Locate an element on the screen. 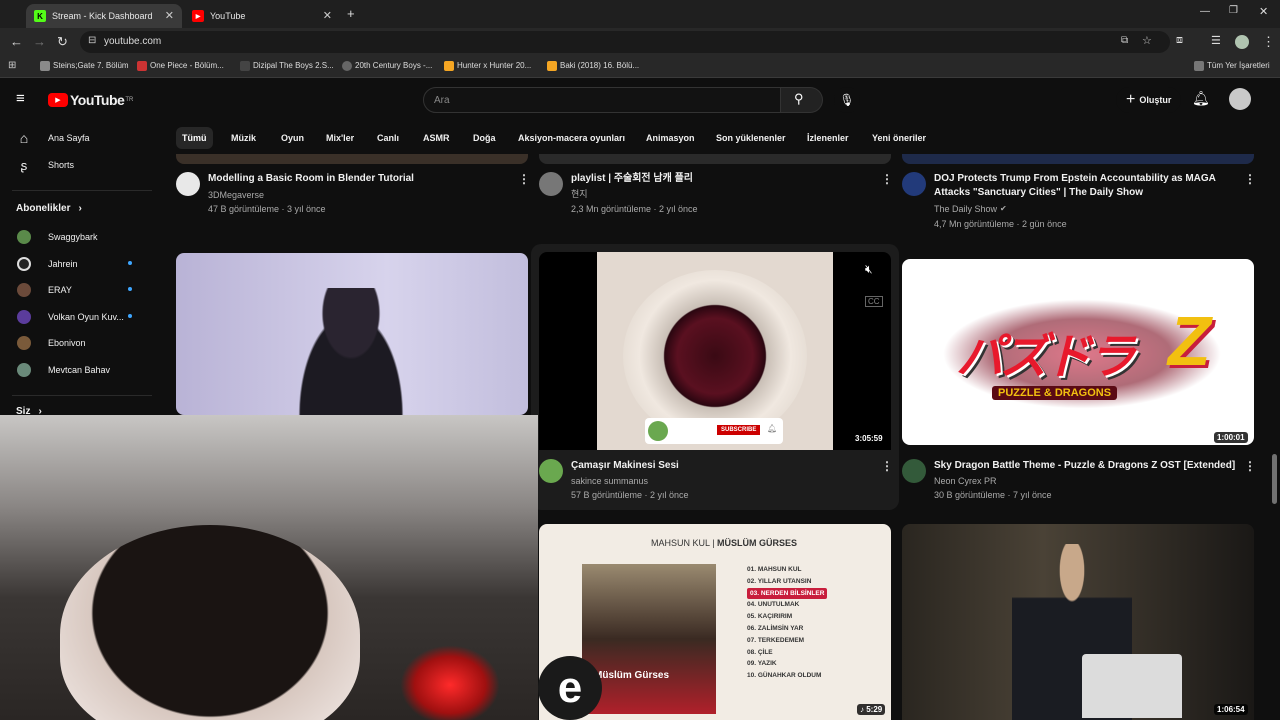 This screenshot has width=1280, height=720. video-title: playlist | 주술회전 남캐 플리 is located at coordinates (721, 179).